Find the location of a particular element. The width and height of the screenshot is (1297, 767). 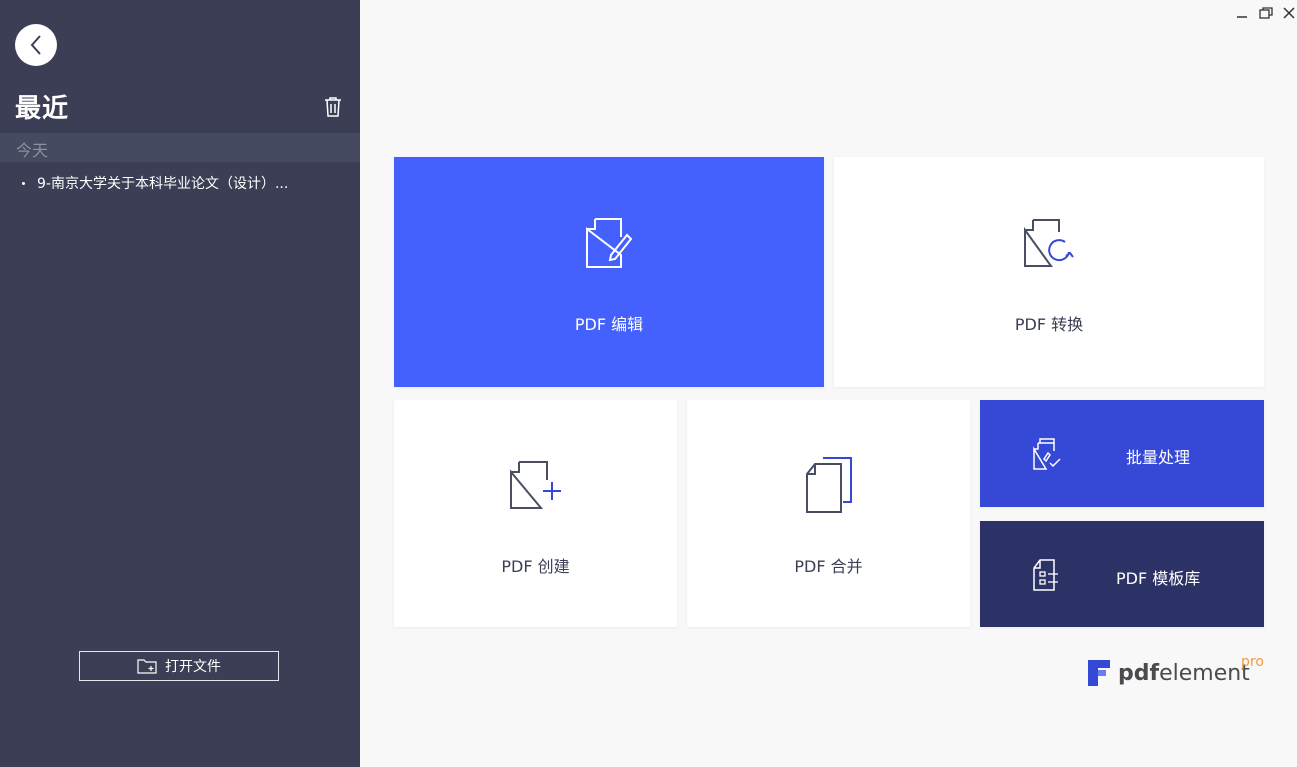

pdf-edit-label: PDF 编辑 is located at coordinates (609, 324).